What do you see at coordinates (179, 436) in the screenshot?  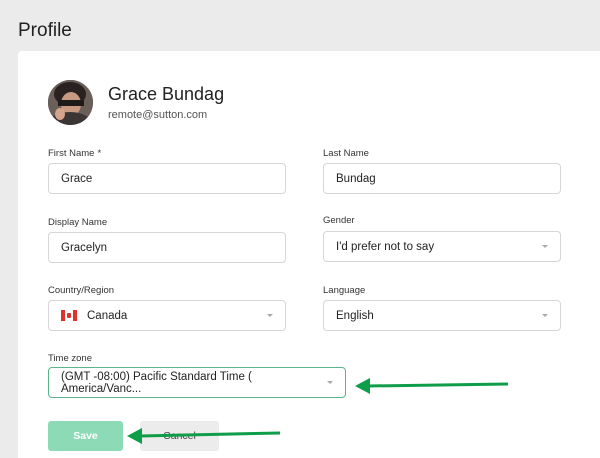 I see `cancel-button: Cancel` at bounding box center [179, 436].